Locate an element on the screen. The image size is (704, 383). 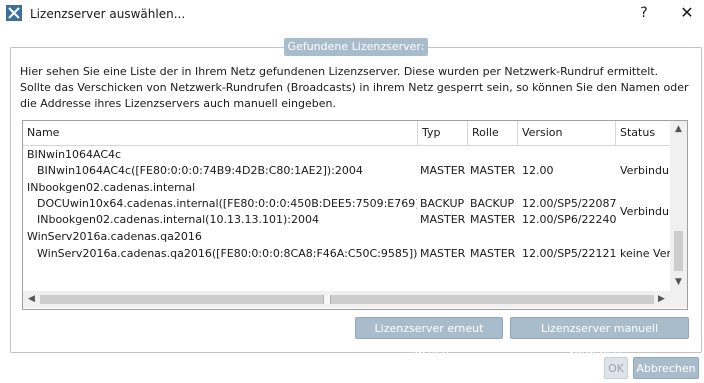
horizontal-scroll-thumb is located at coordinates (347, 299).